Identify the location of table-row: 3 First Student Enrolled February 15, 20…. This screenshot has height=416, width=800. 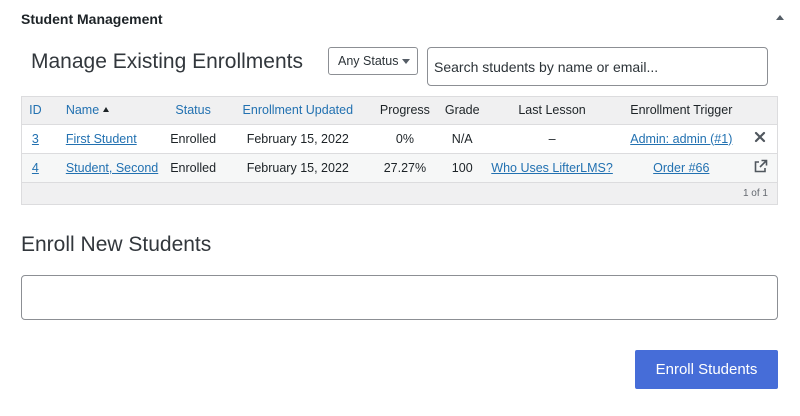
(399, 138).